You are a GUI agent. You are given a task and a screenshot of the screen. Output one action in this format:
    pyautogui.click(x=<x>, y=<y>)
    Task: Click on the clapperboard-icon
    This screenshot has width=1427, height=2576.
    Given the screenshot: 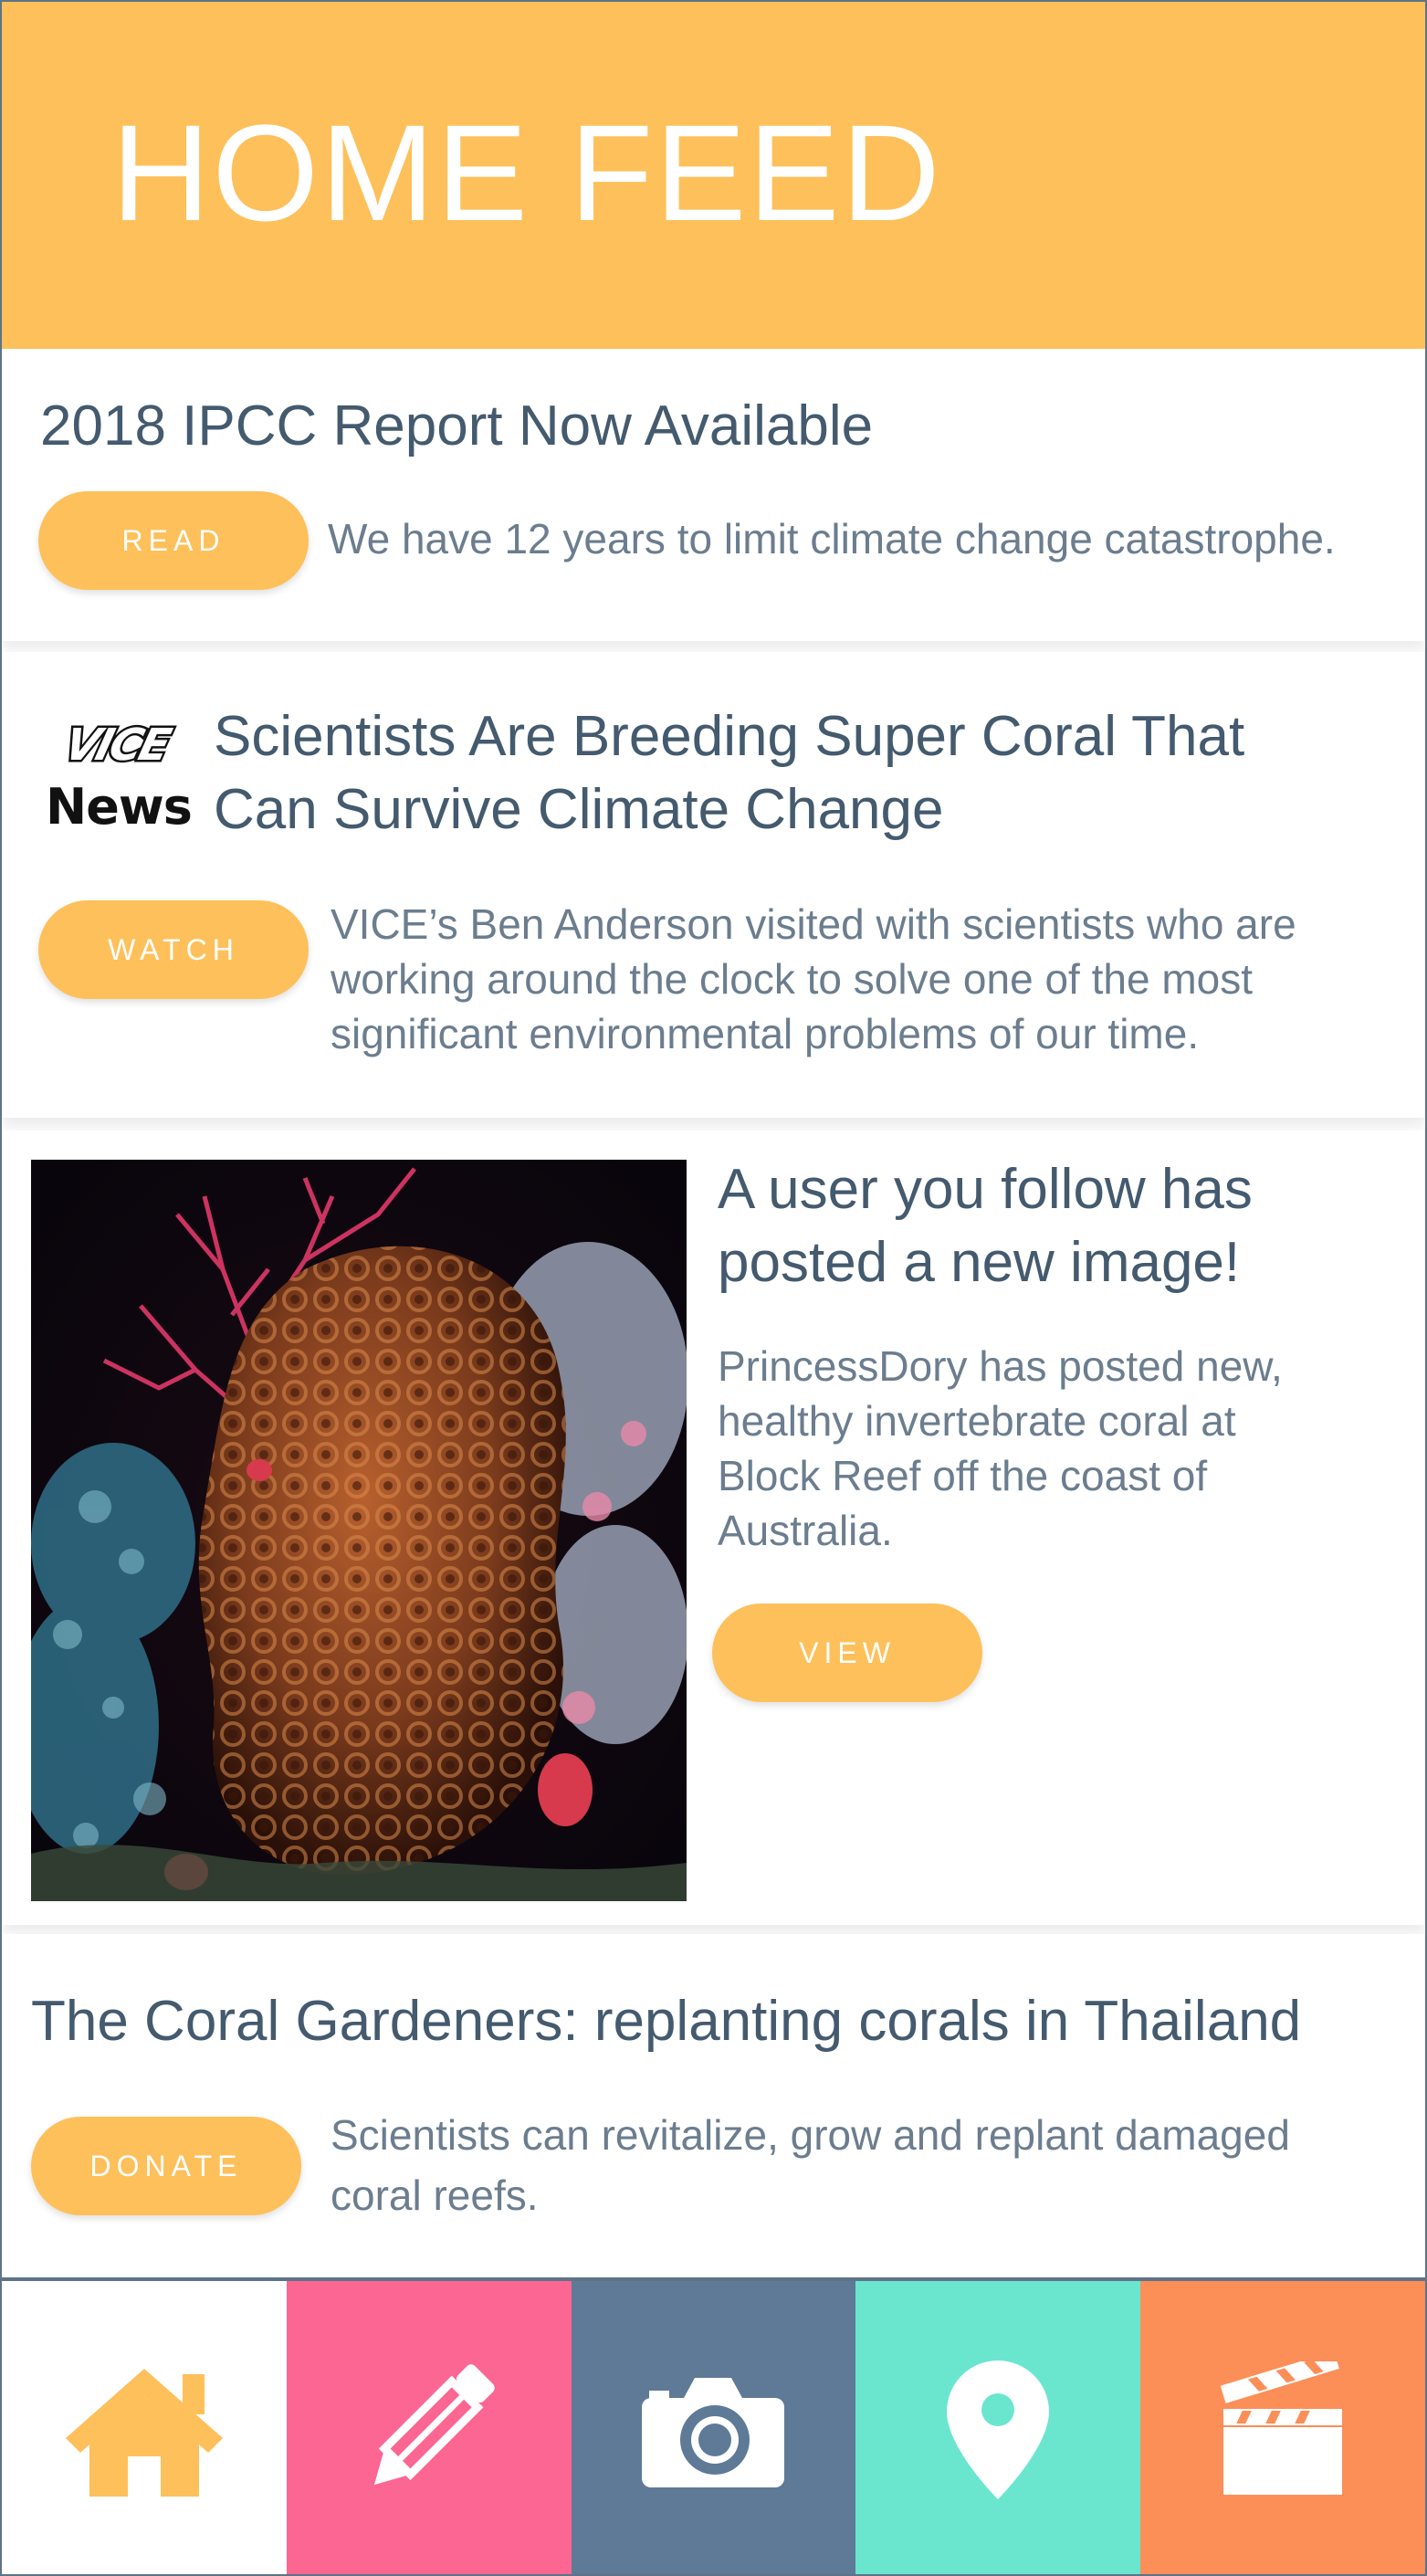 What is the action you would take?
    pyautogui.click(x=1279, y=2427)
    